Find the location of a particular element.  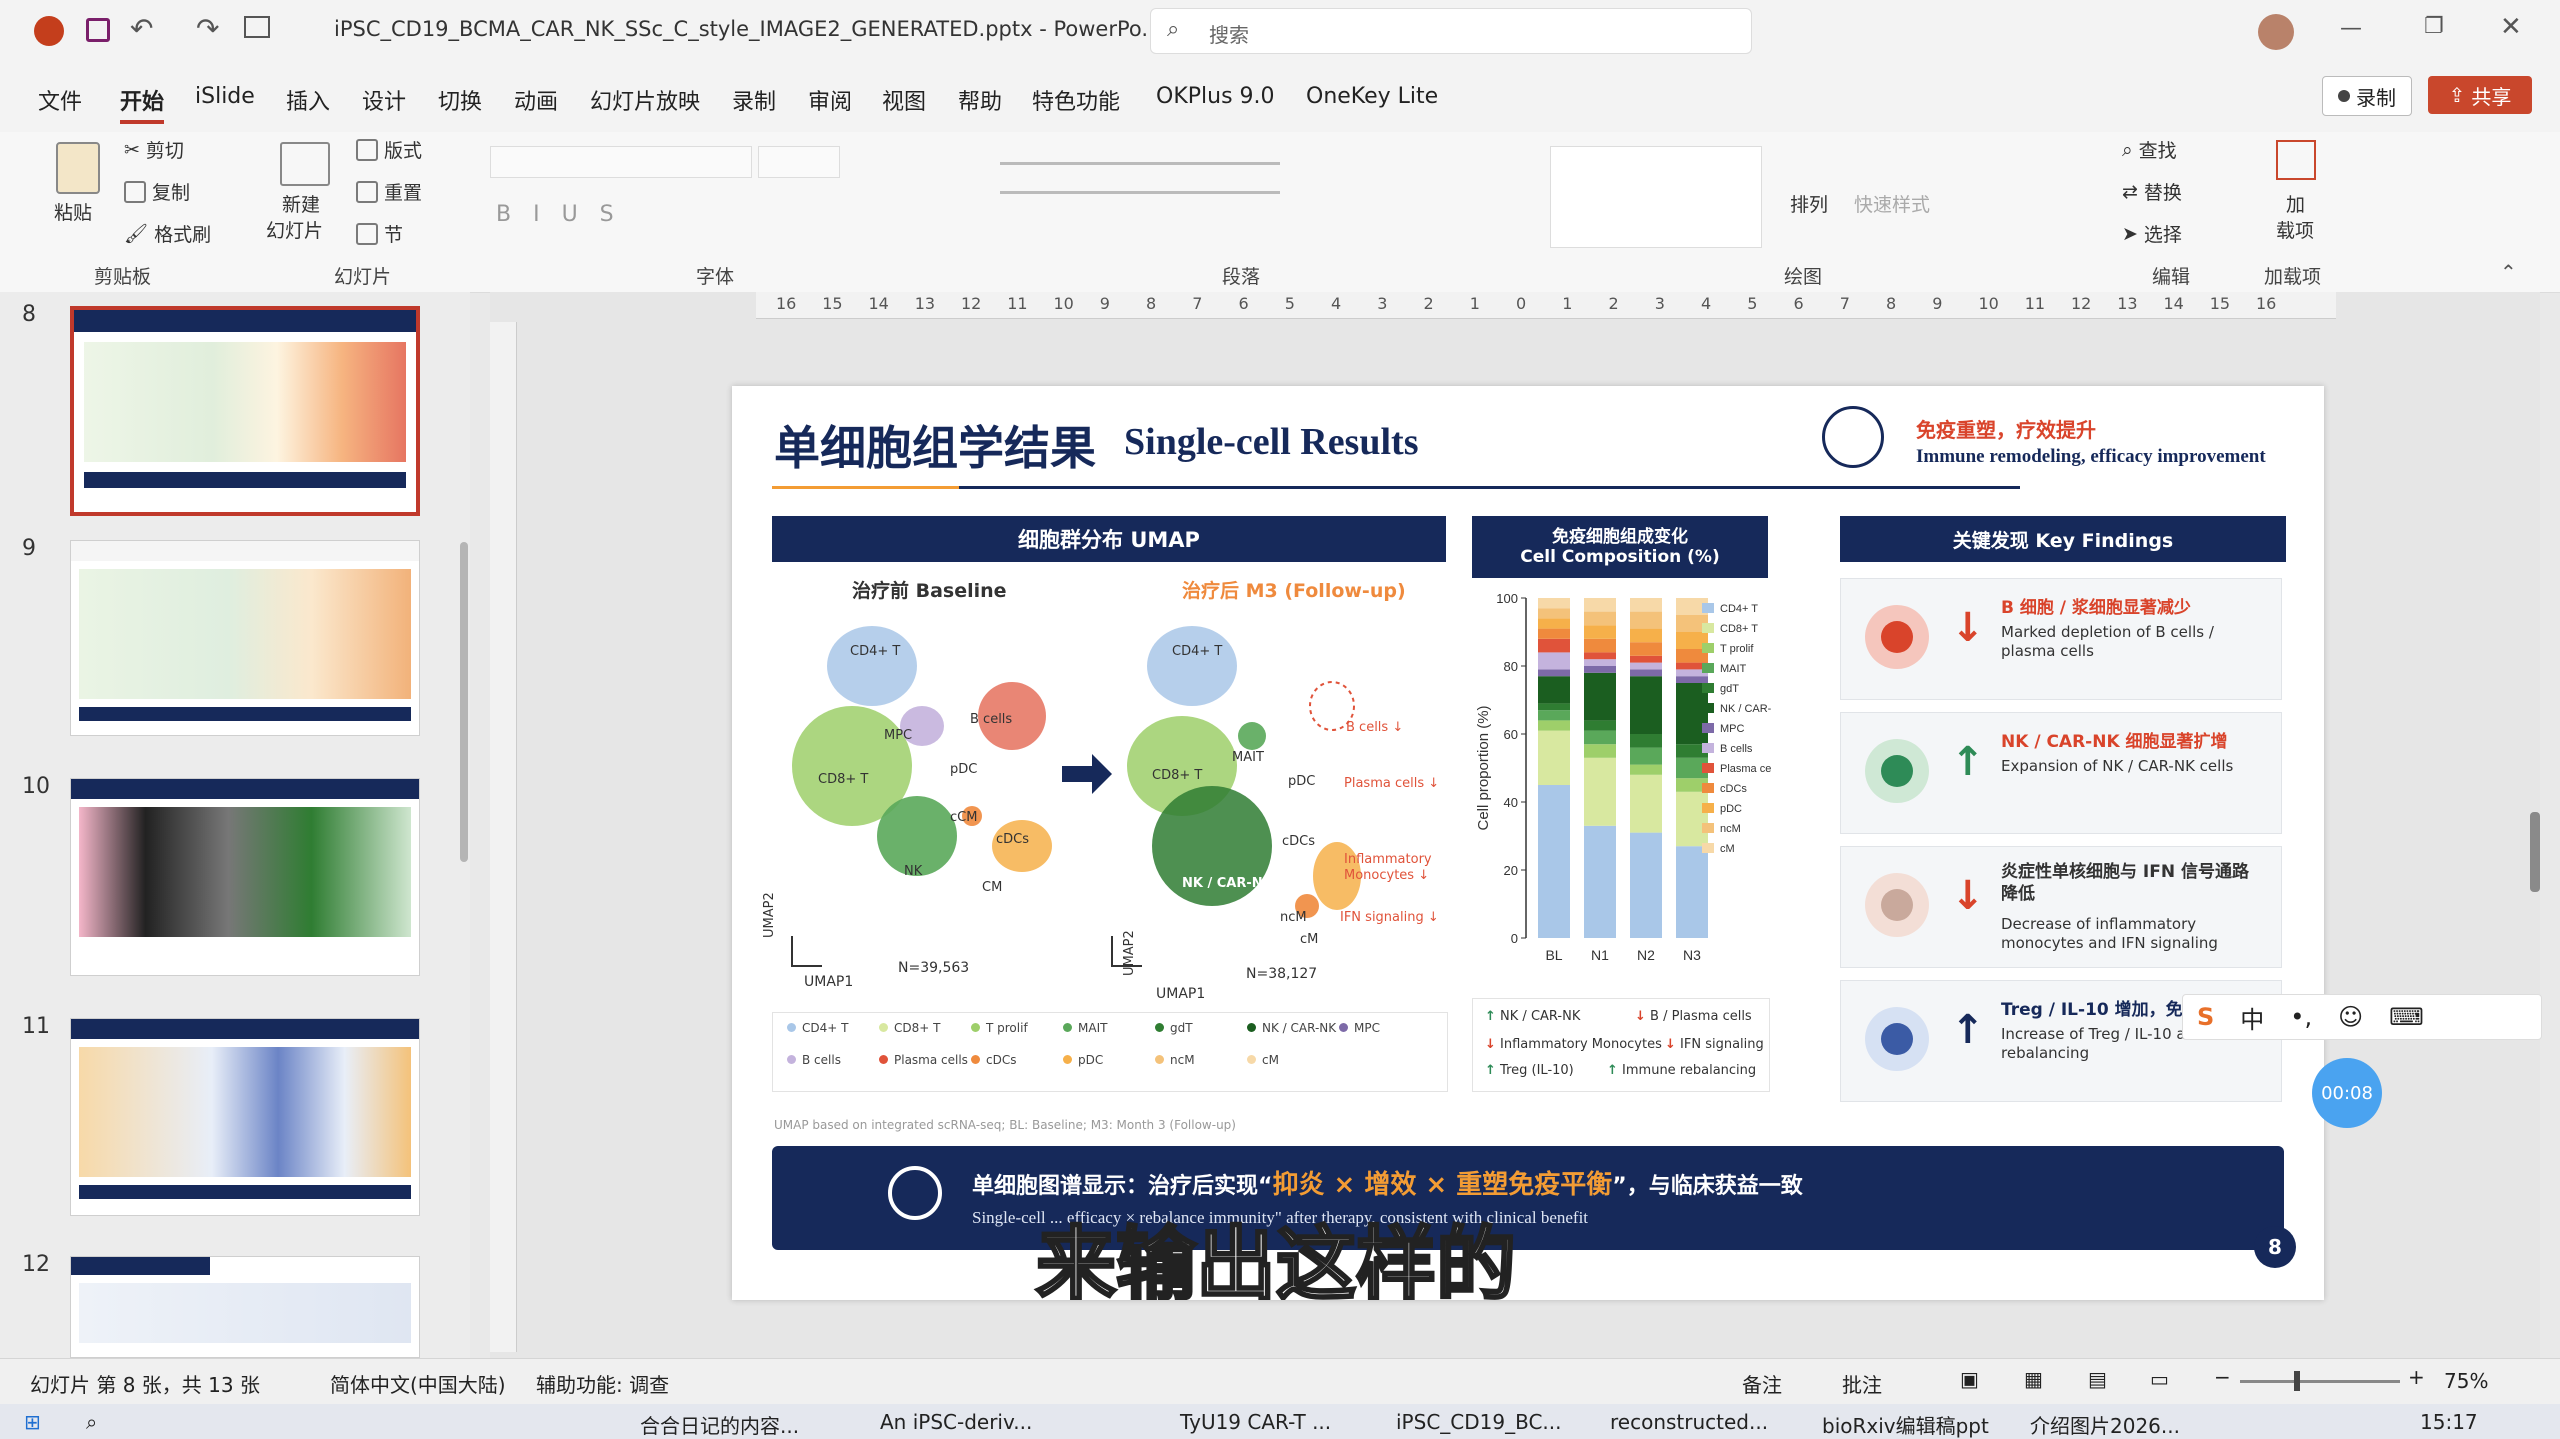

normal-view-icon: ▣ is located at coordinates (1969, 1379).